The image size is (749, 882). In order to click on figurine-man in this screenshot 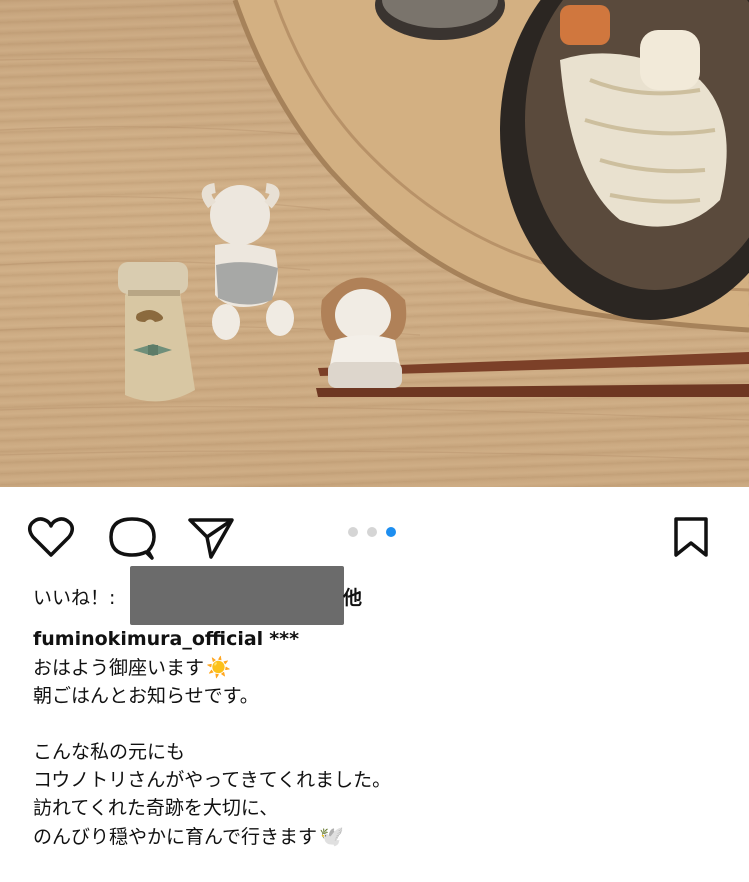, I will do `click(156, 332)`.